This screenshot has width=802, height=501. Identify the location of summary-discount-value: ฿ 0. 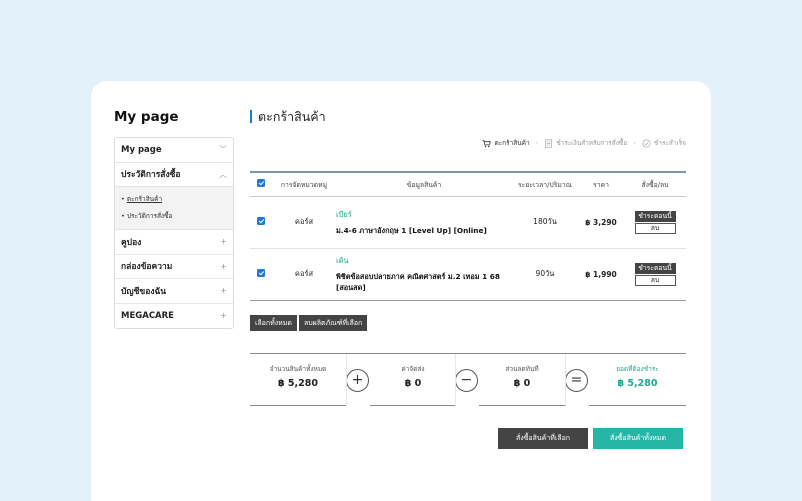
(522, 383).